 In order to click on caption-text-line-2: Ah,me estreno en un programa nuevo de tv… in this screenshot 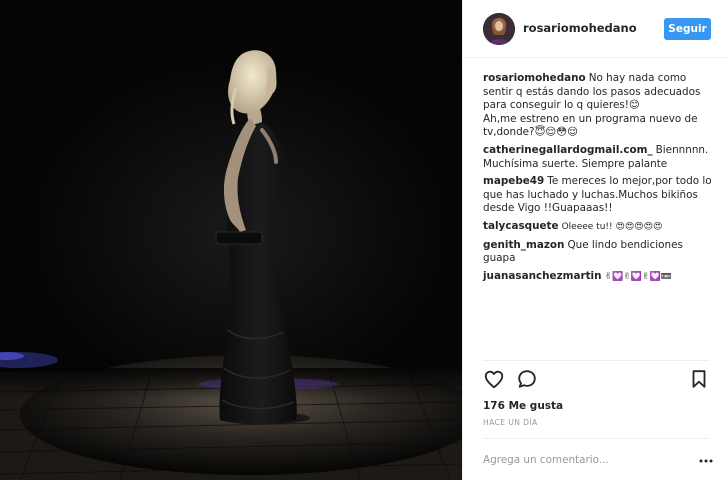, I will do `click(590, 125)`.